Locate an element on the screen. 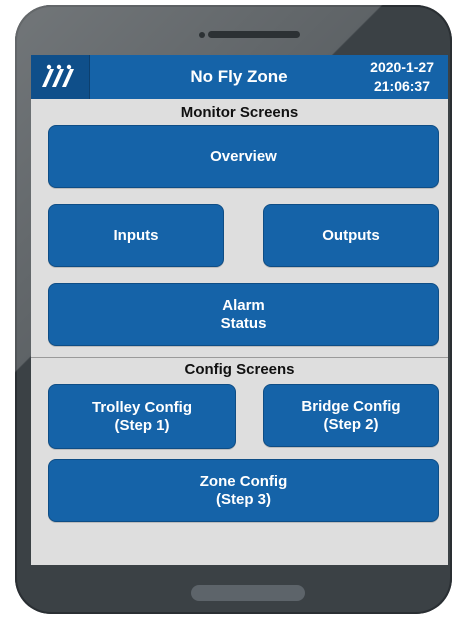 This screenshot has height=619, width=466. section-divider is located at coordinates (239, 357).